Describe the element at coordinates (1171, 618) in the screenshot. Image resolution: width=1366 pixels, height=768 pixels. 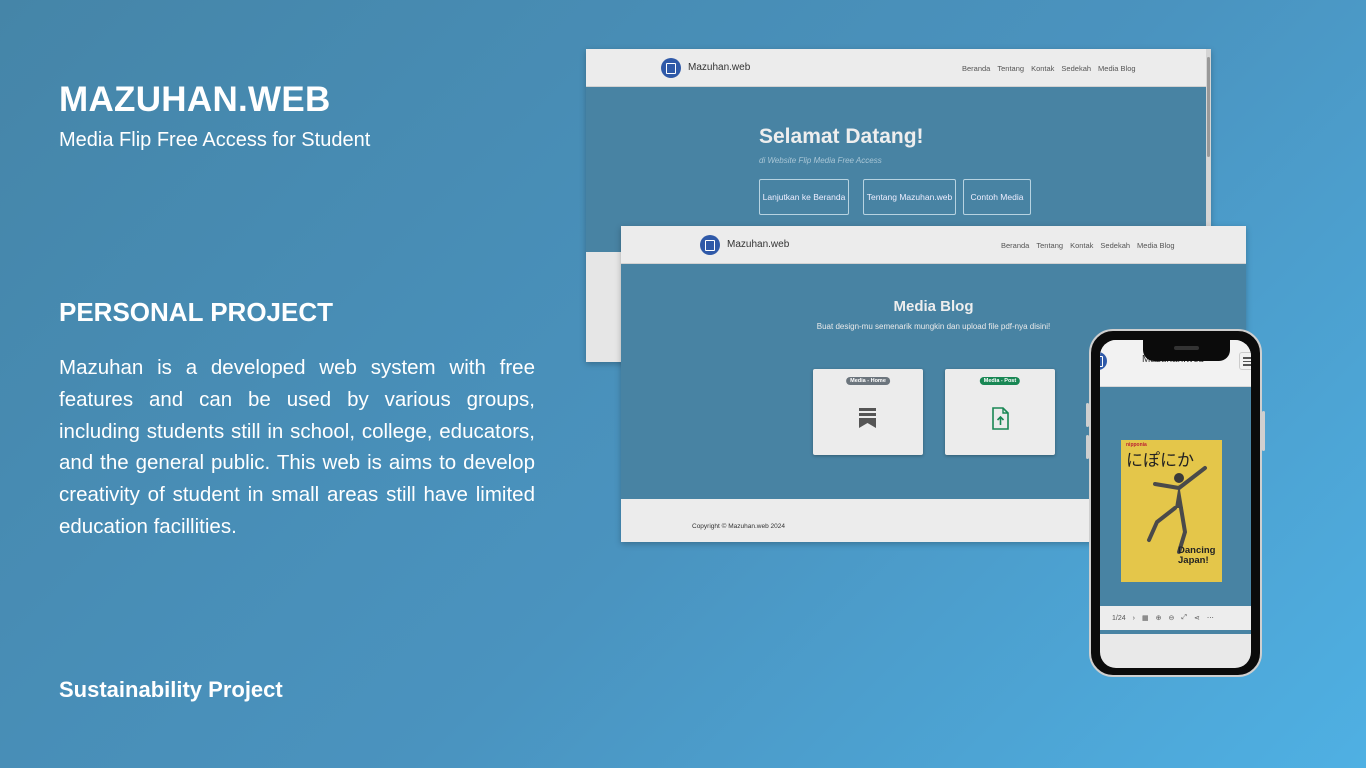
I see `zoom-out-icon: ⊖` at that location.